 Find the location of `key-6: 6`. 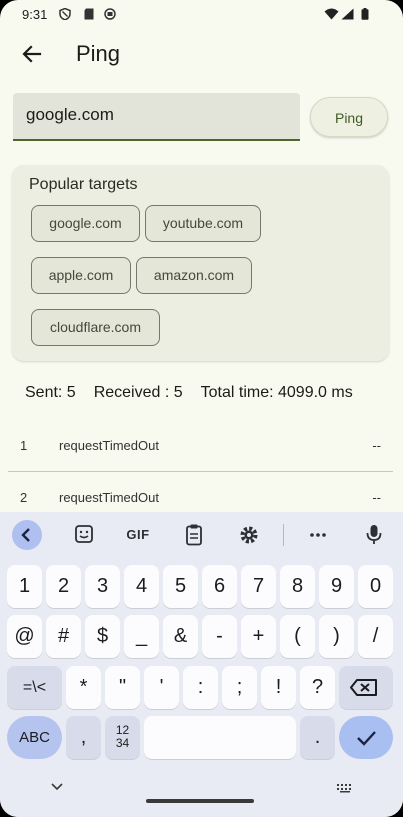

key-6: 6 is located at coordinates (219, 586).